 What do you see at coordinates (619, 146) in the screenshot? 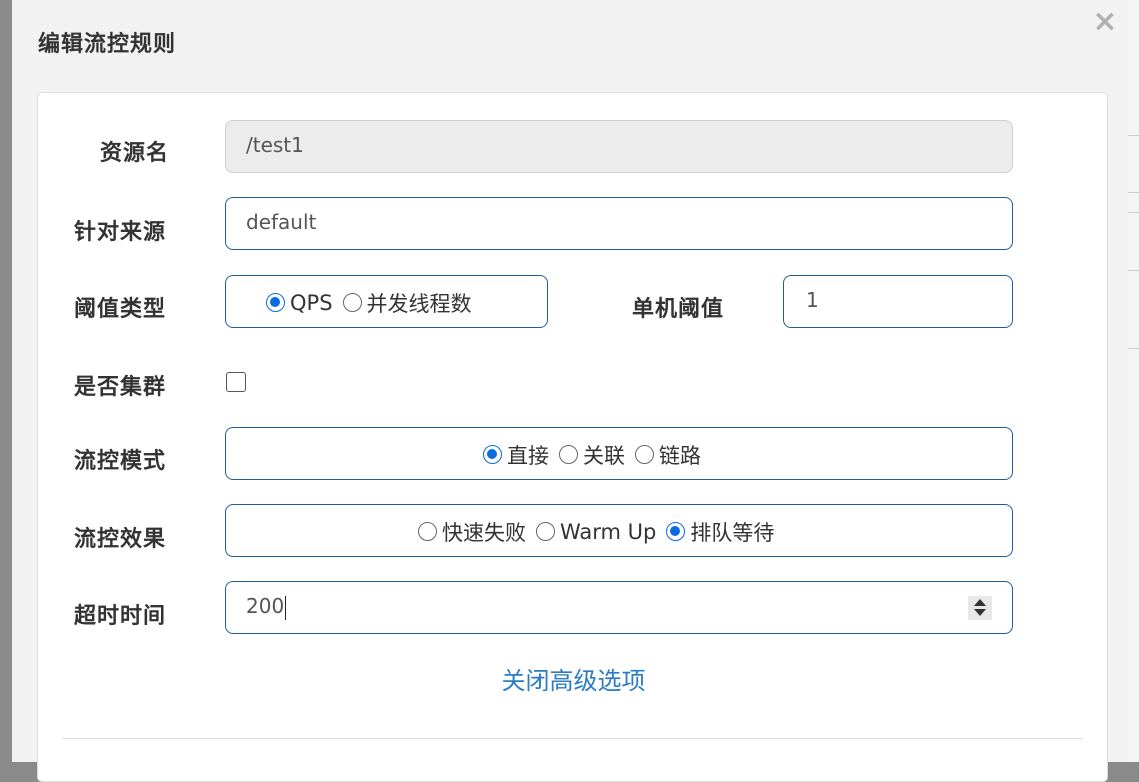
I see `resource-input: /test1` at bounding box center [619, 146].